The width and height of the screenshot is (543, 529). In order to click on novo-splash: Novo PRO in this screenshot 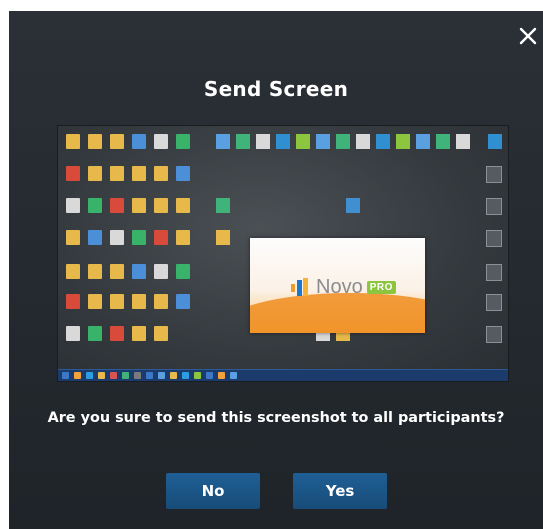, I will do `click(337, 285)`.